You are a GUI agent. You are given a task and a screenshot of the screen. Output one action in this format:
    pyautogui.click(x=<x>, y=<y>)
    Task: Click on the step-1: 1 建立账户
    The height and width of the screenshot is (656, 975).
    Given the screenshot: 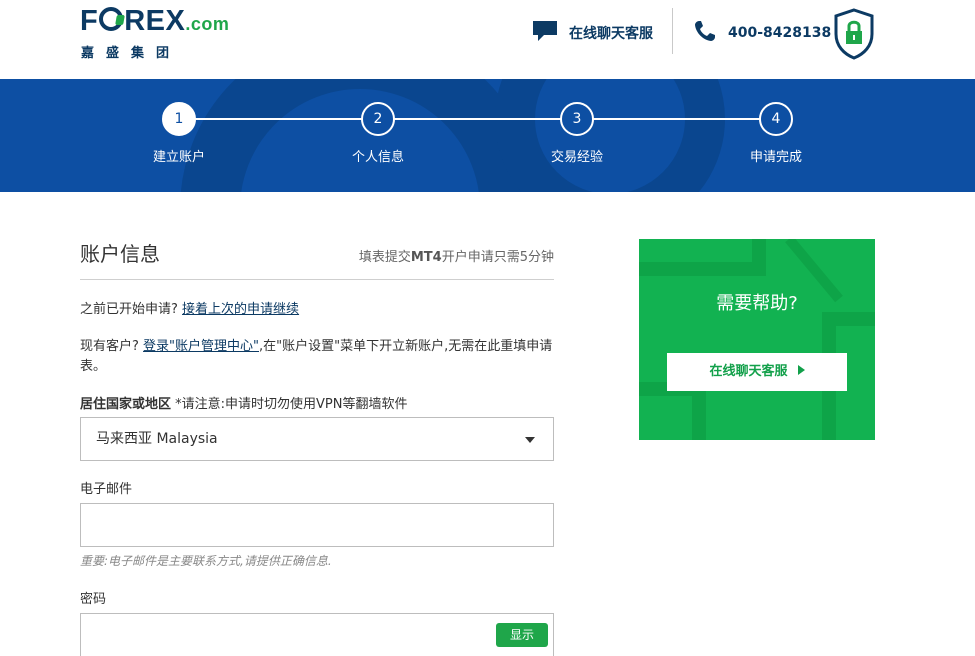 What is the action you would take?
    pyautogui.click(x=179, y=133)
    